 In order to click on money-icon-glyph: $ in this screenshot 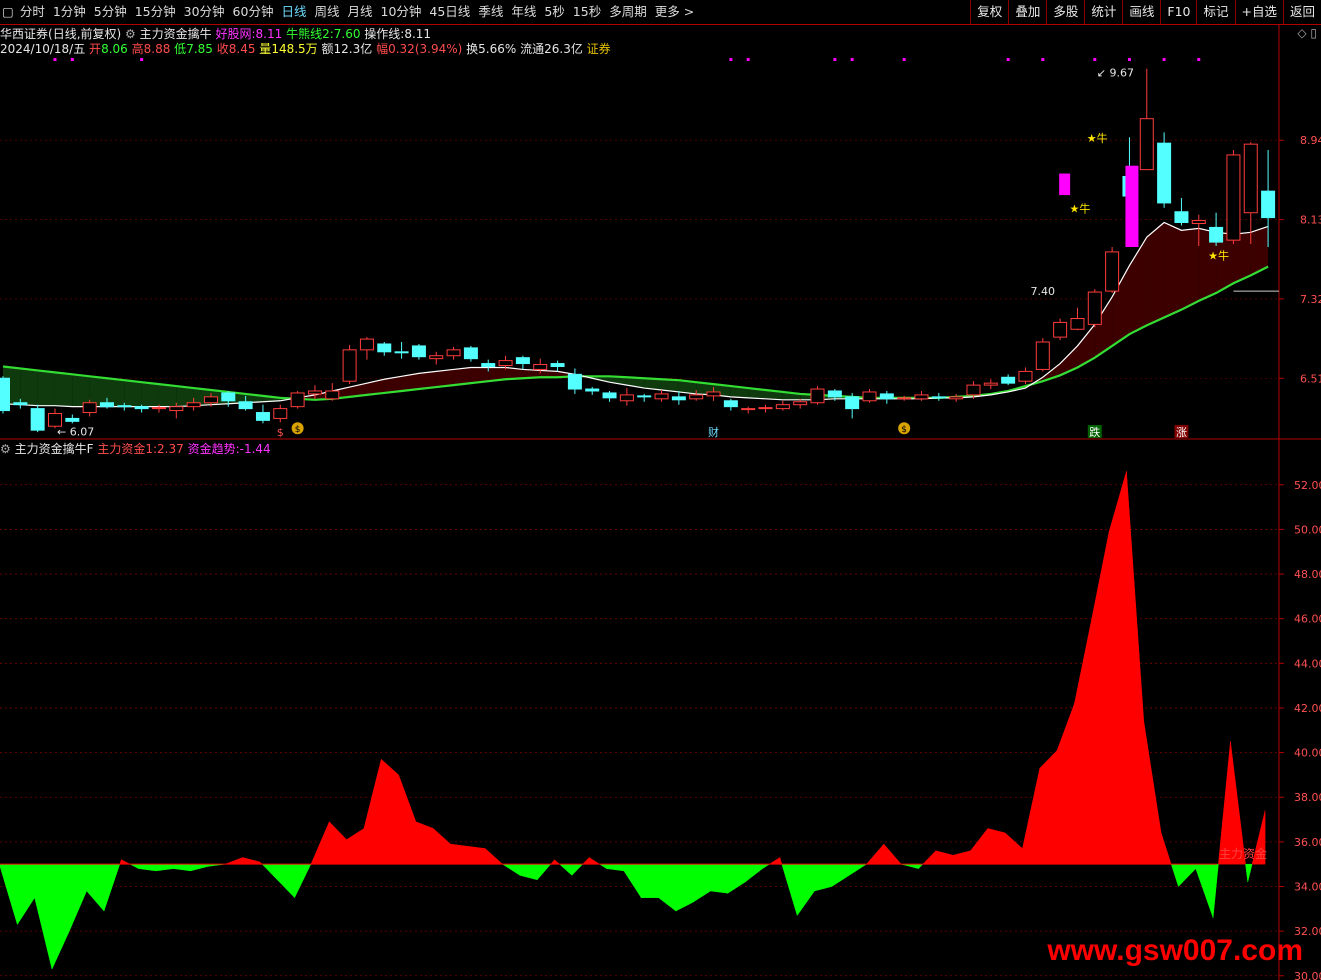, I will do `click(904, 430)`.